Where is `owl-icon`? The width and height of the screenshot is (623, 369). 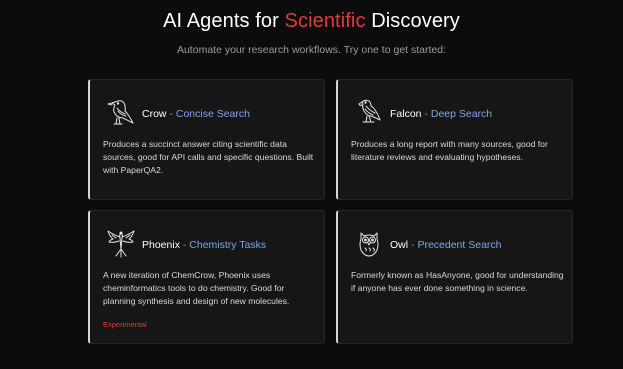
owl-icon is located at coordinates (369, 243).